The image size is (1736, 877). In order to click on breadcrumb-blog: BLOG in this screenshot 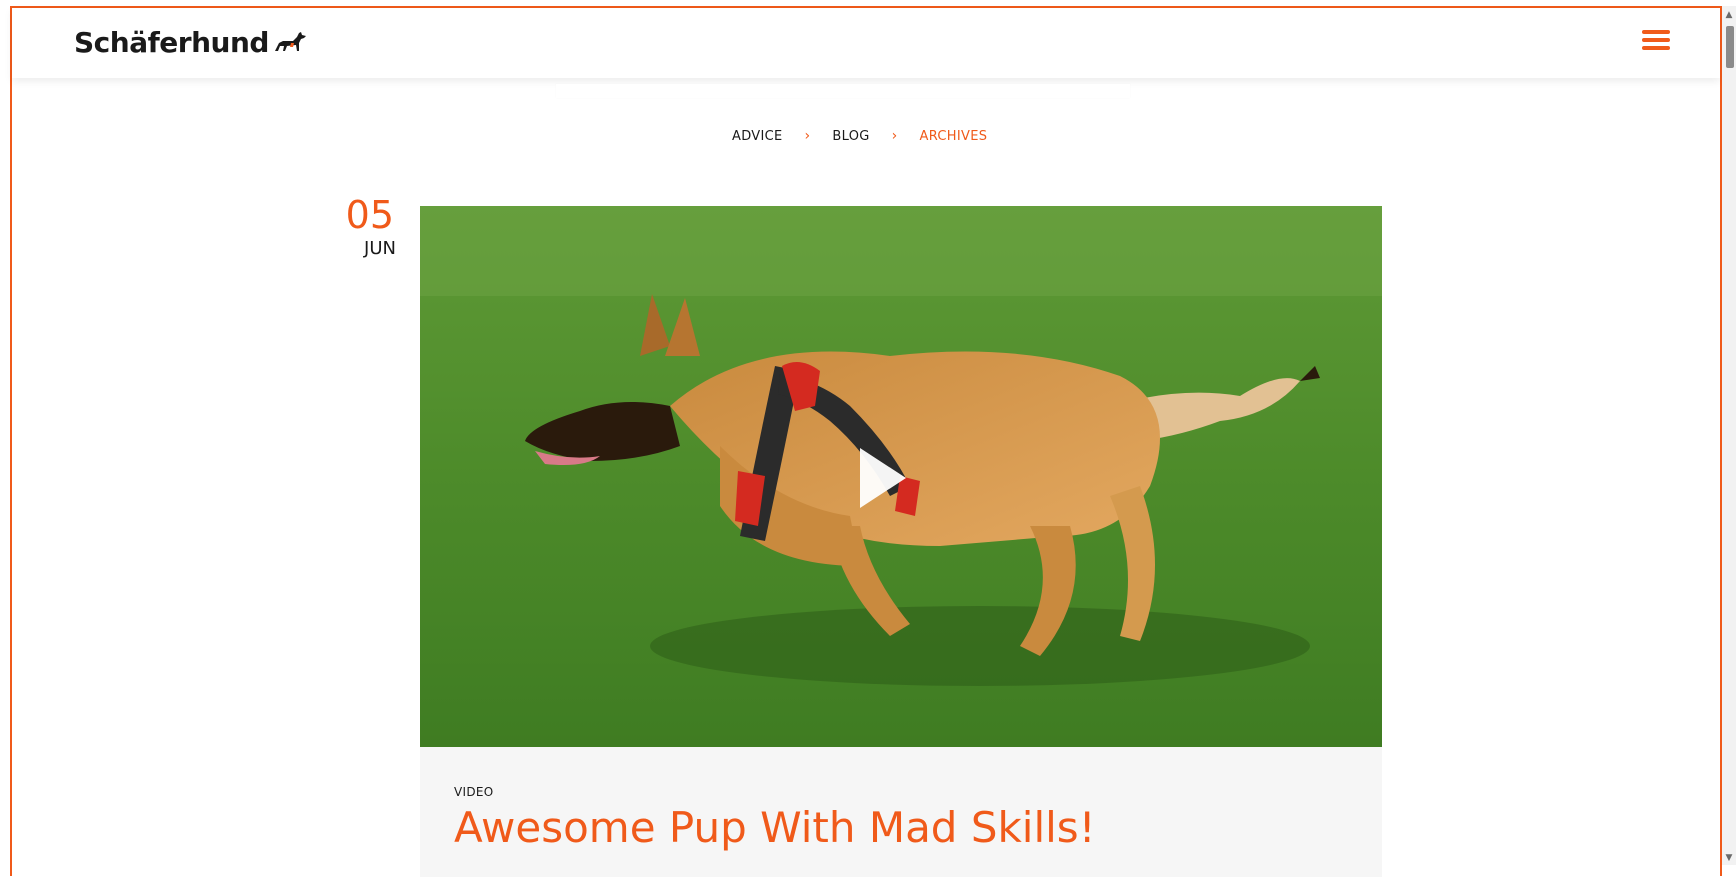, I will do `click(850, 136)`.